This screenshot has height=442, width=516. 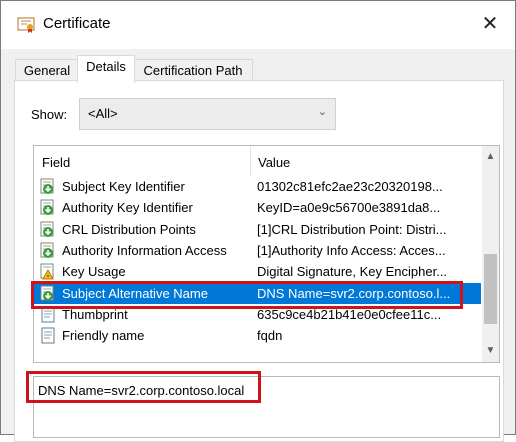 I want to click on field-detail-box: DNS Name=svr2.corp.contoso.local, so click(x=266, y=407).